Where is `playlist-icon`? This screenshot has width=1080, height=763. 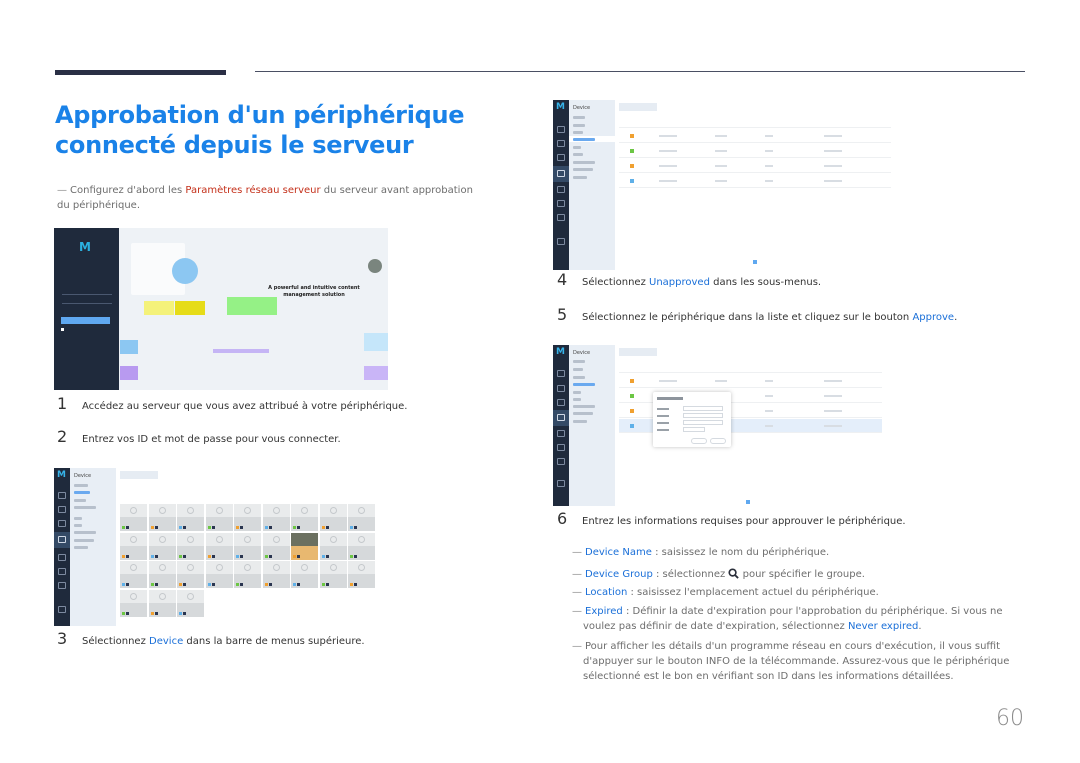 playlist-icon is located at coordinates (62, 523).